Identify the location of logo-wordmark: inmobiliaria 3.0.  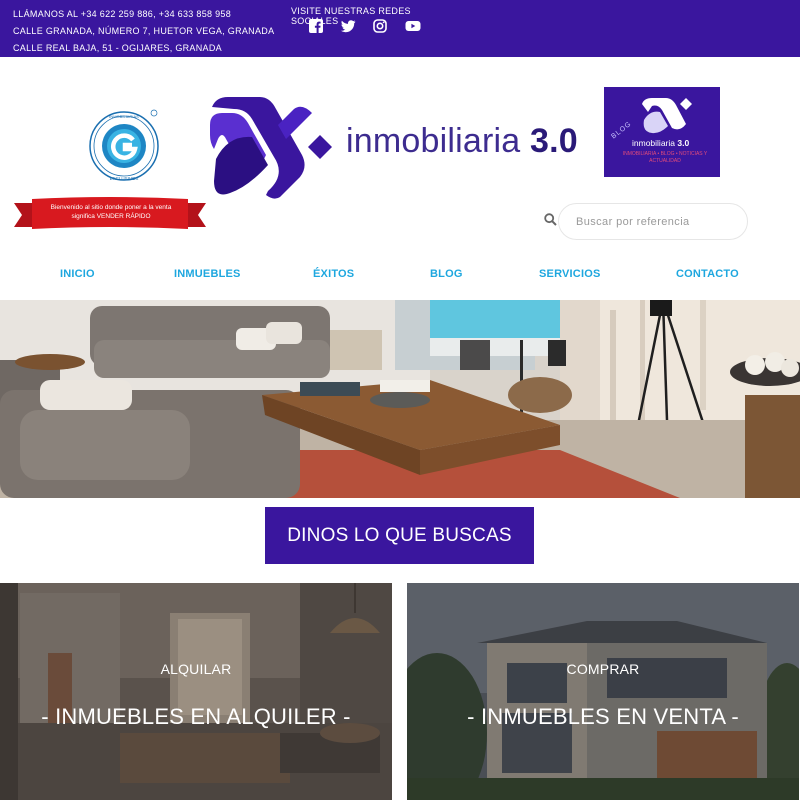
(462, 141).